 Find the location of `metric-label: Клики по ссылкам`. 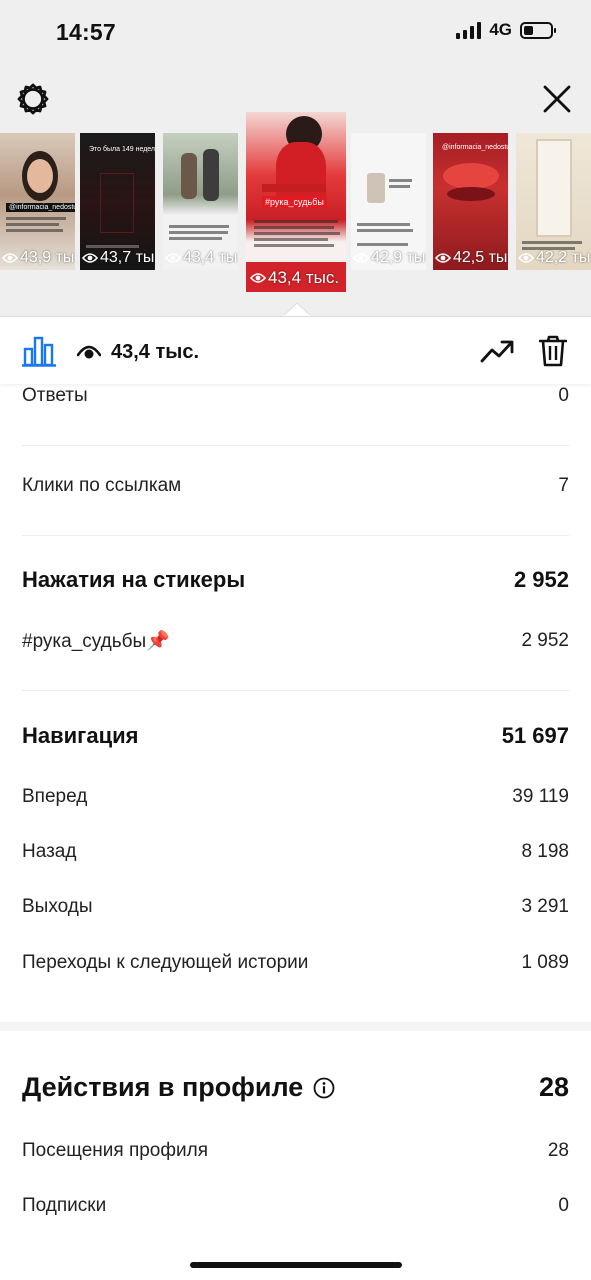

metric-label: Клики по ссылкам is located at coordinates (102, 485).